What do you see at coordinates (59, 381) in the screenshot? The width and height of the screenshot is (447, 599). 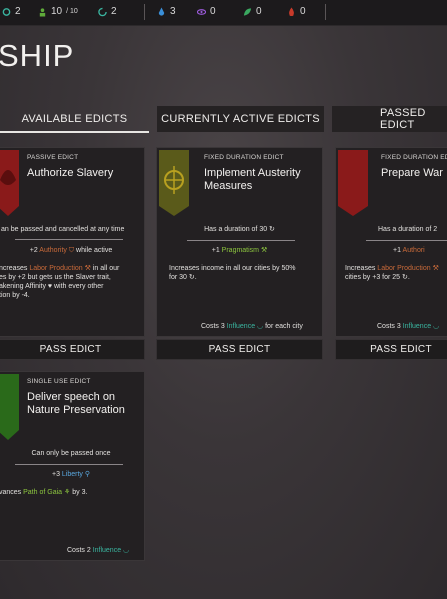 I see `edict-type: SINGLE USE EDICT` at bounding box center [59, 381].